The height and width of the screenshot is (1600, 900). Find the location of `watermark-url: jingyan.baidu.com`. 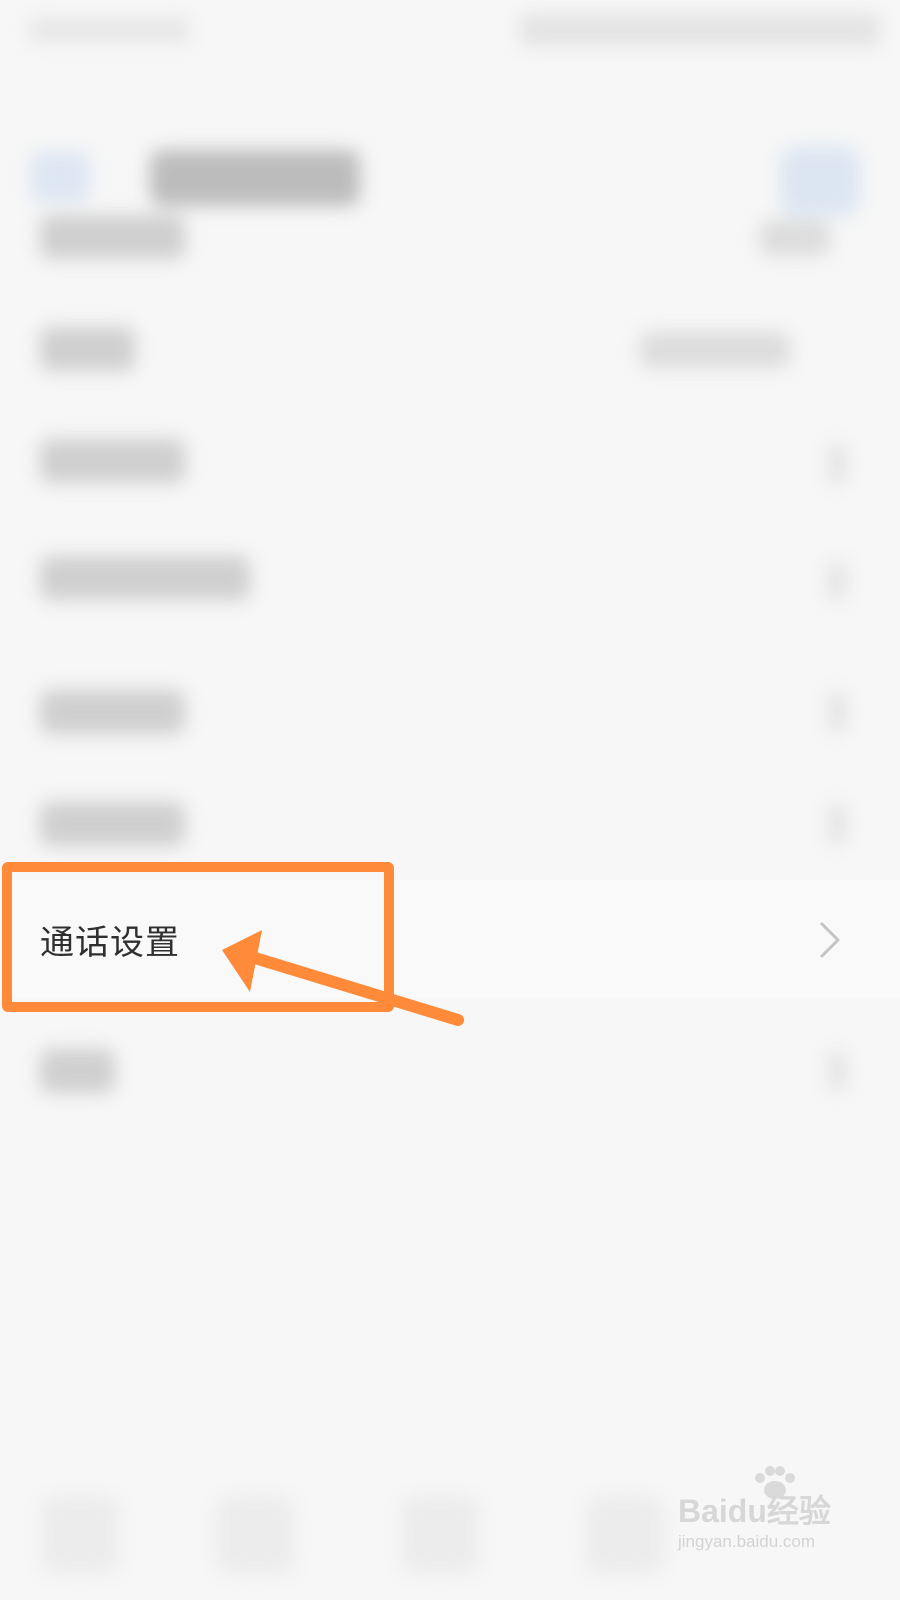

watermark-url: jingyan.baidu.com is located at coordinates (747, 1541).